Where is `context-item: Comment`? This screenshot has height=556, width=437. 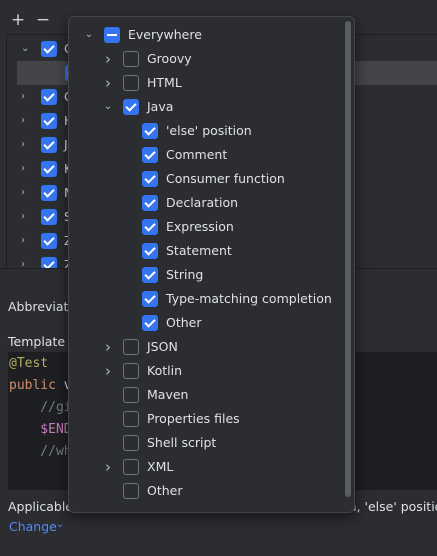 context-item: Comment is located at coordinates (204, 155).